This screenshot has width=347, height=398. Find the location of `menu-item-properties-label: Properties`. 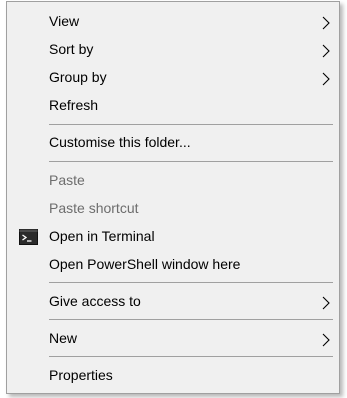

menu-item-properties-label: Properties is located at coordinates (81, 375).